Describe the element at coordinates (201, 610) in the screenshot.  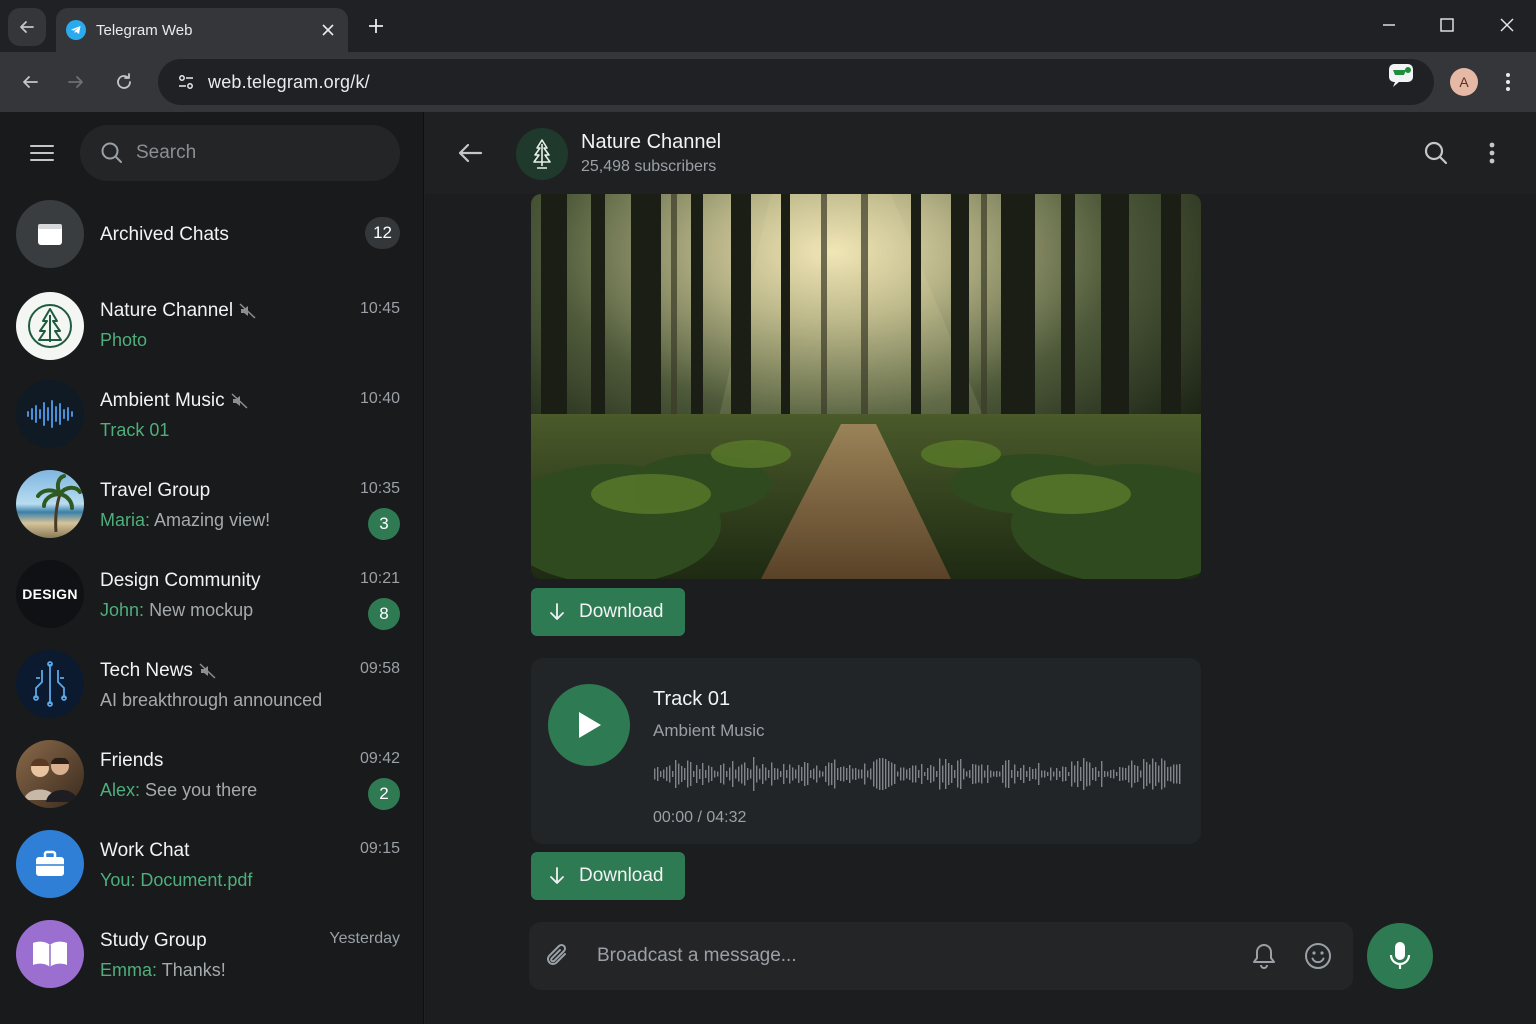
I see `chat-preview-text: New mockup` at that location.